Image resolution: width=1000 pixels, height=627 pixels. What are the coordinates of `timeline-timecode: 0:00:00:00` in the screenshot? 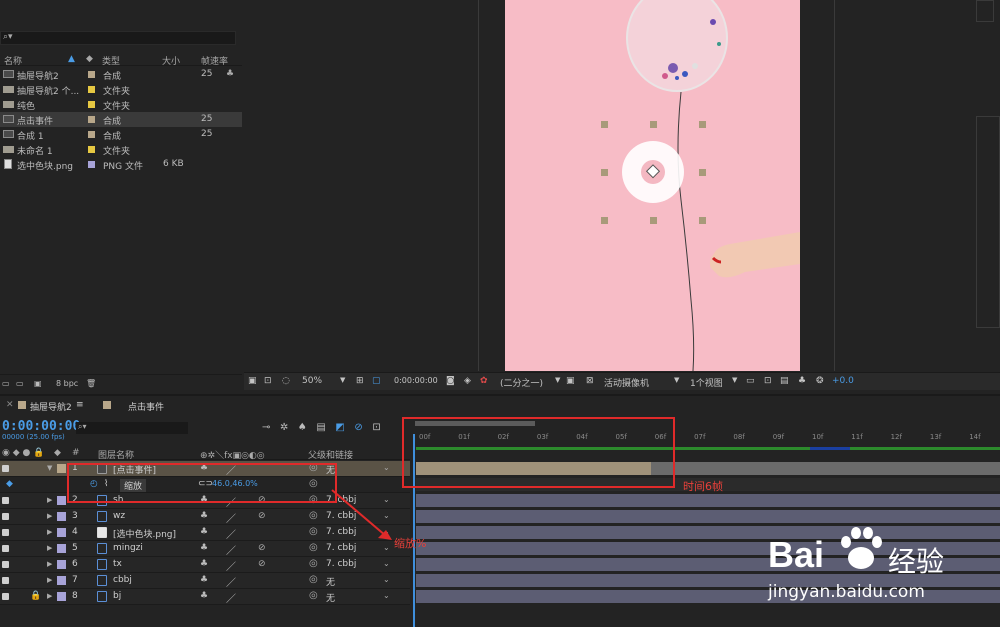 It's located at (41, 426).